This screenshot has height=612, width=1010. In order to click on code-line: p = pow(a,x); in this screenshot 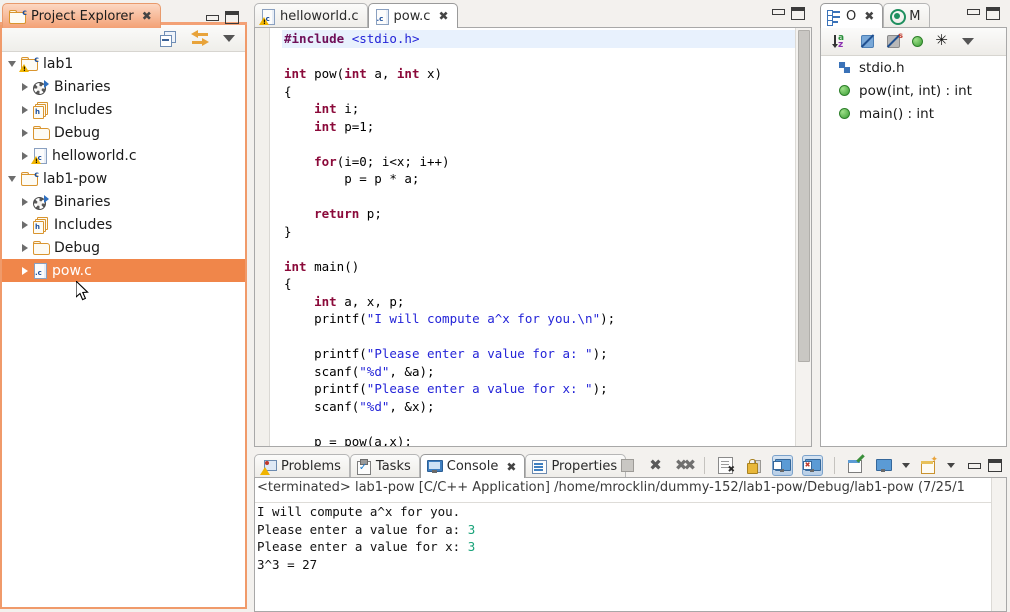, I will do `click(538, 440)`.